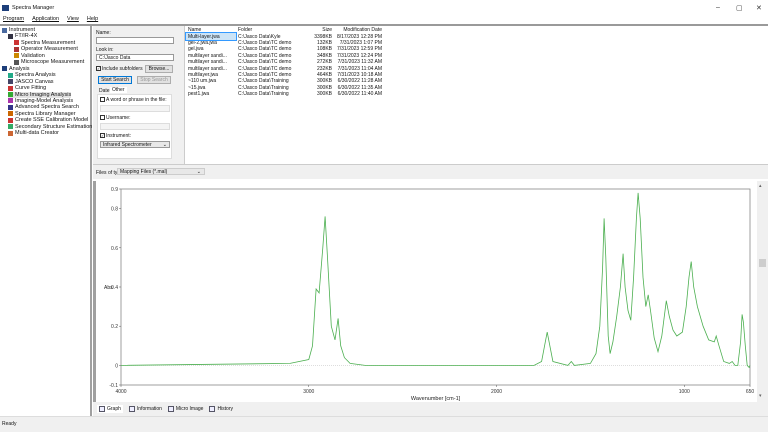 The image size is (768, 432). Describe the element at coordinates (135, 57) in the screenshot. I see `lookin-input: C:\Jasco Data` at that location.